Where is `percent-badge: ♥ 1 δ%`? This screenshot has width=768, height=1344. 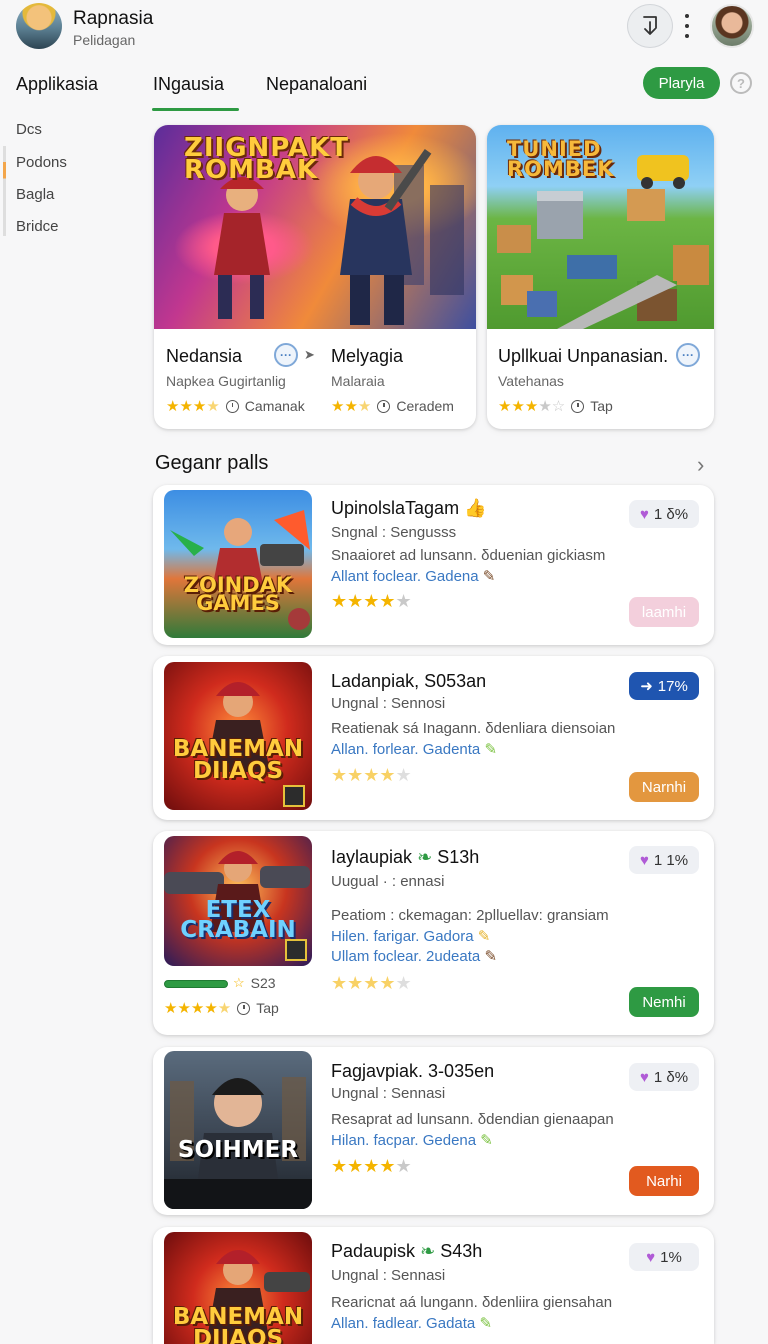
percent-badge: ♥ 1 δ% is located at coordinates (664, 514).